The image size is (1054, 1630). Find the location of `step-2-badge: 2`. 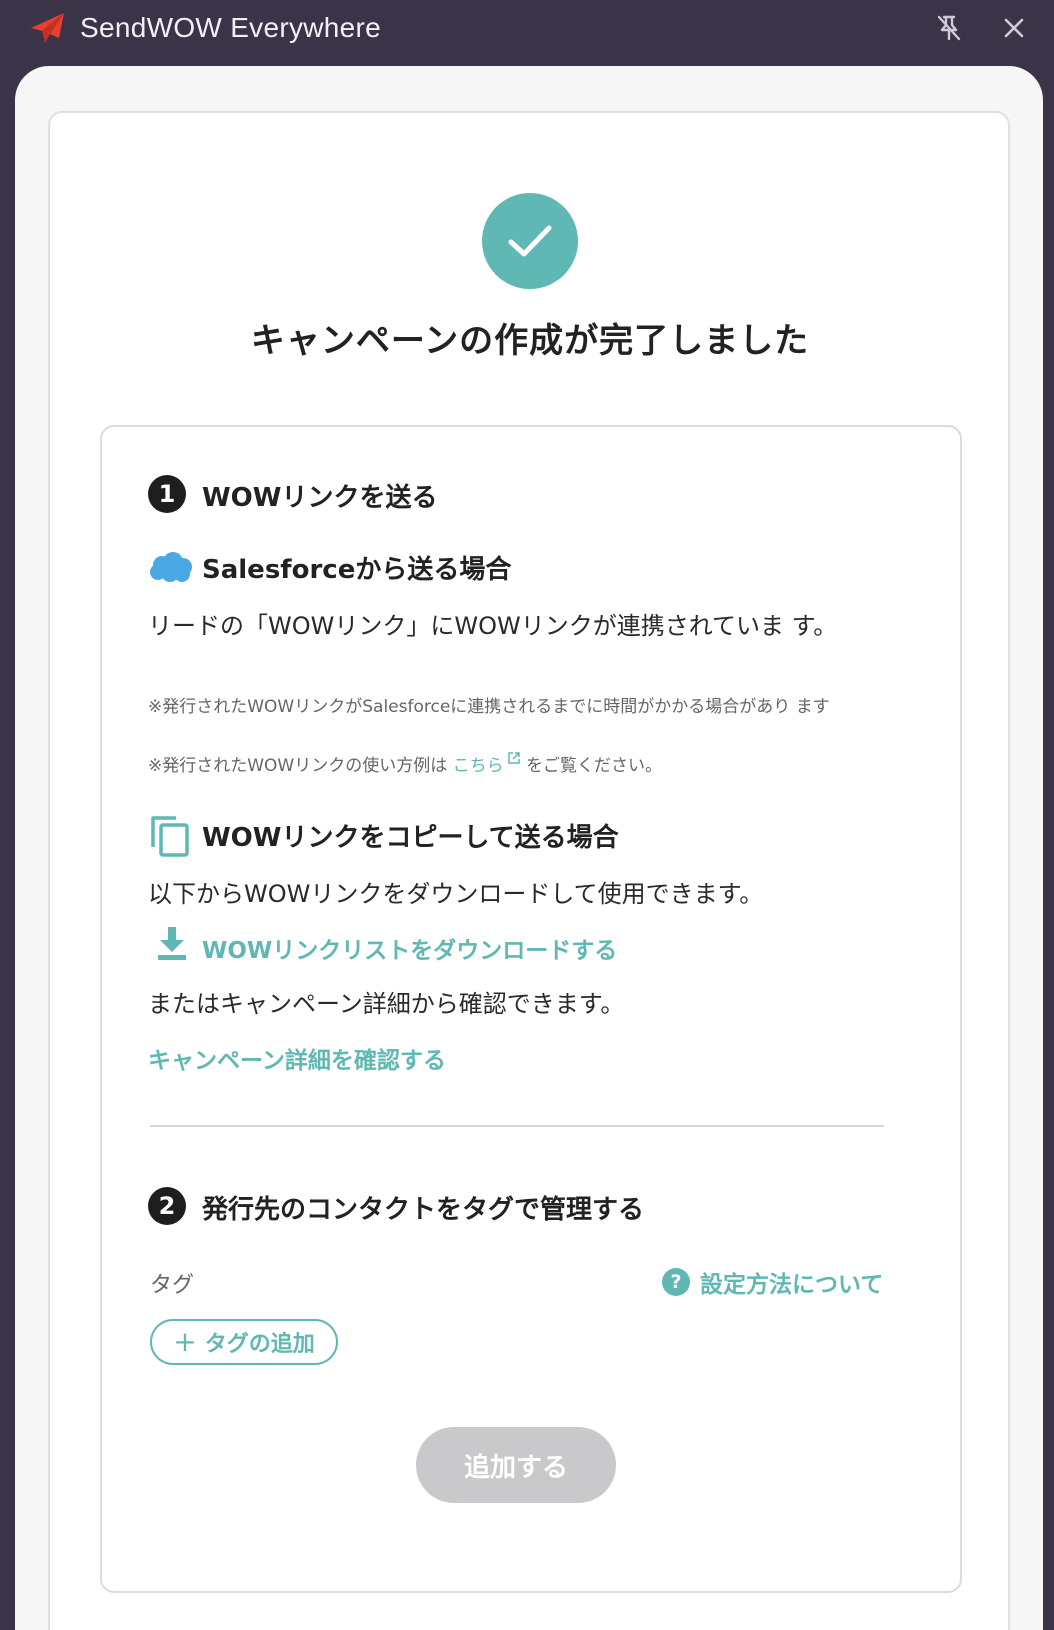

step-2-badge: 2 is located at coordinates (167, 1206).